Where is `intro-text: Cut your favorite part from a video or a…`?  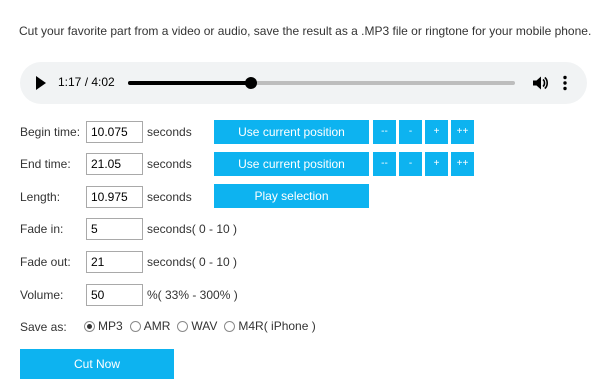 intro-text: Cut your favorite part from a video or a… is located at coordinates (305, 31).